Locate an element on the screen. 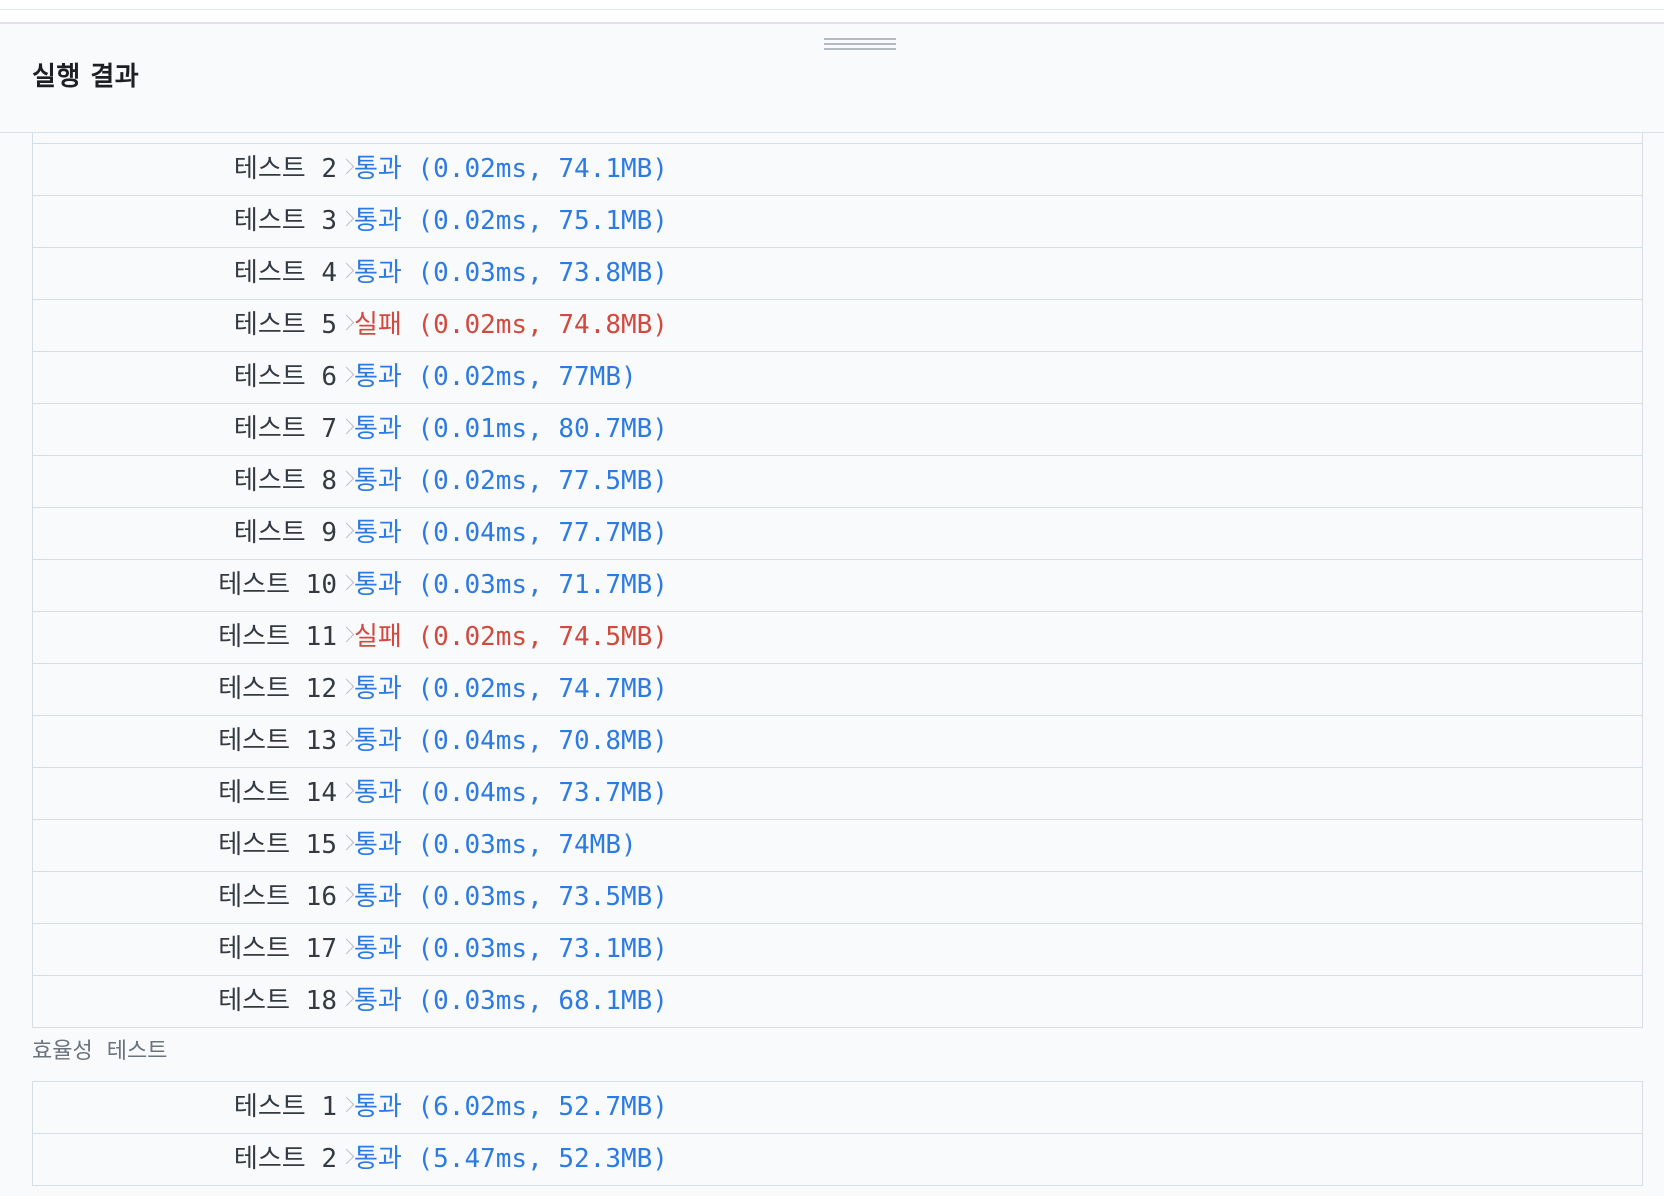 The height and width of the screenshot is (1196, 1664). test-result-row: 테스트 1 통과 (6.02ms, 52.7MB) is located at coordinates (837, 1107).